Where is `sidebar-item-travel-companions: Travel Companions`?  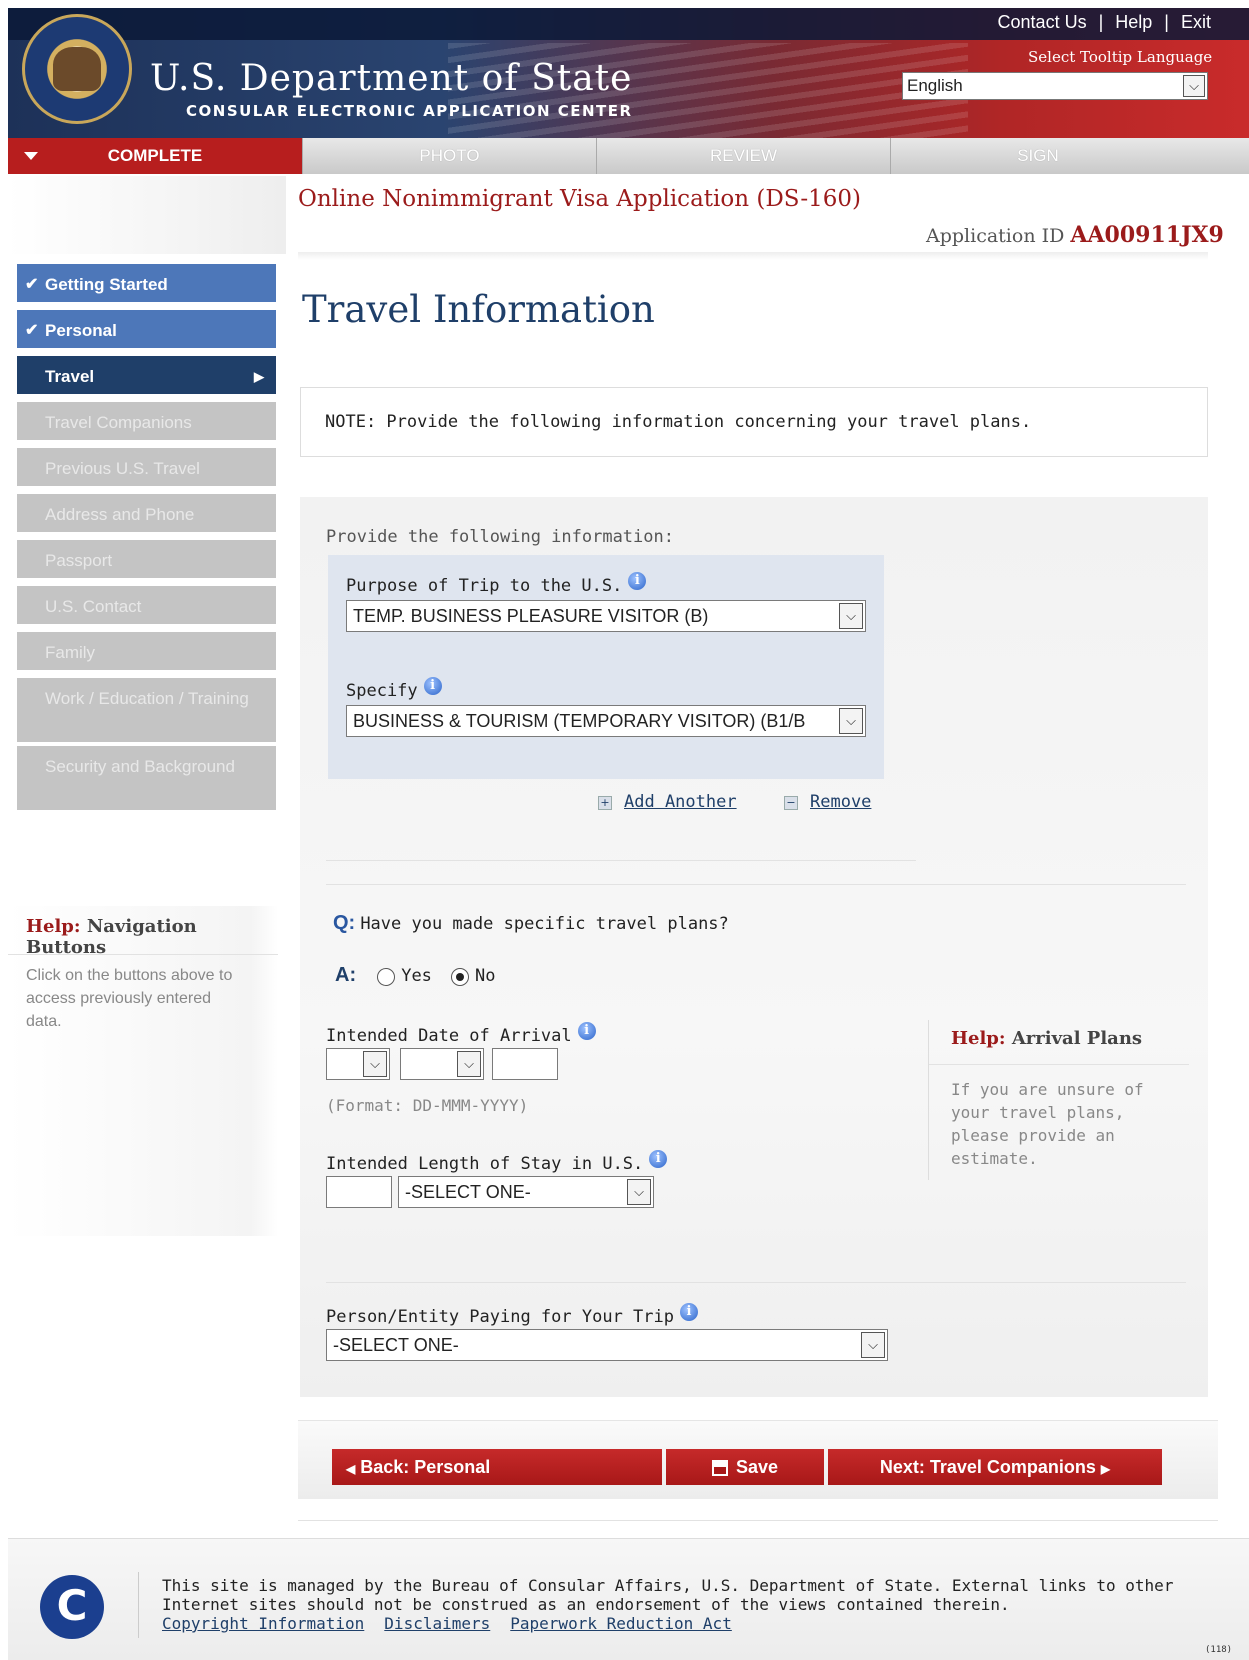 sidebar-item-travel-companions: Travel Companions is located at coordinates (146, 423).